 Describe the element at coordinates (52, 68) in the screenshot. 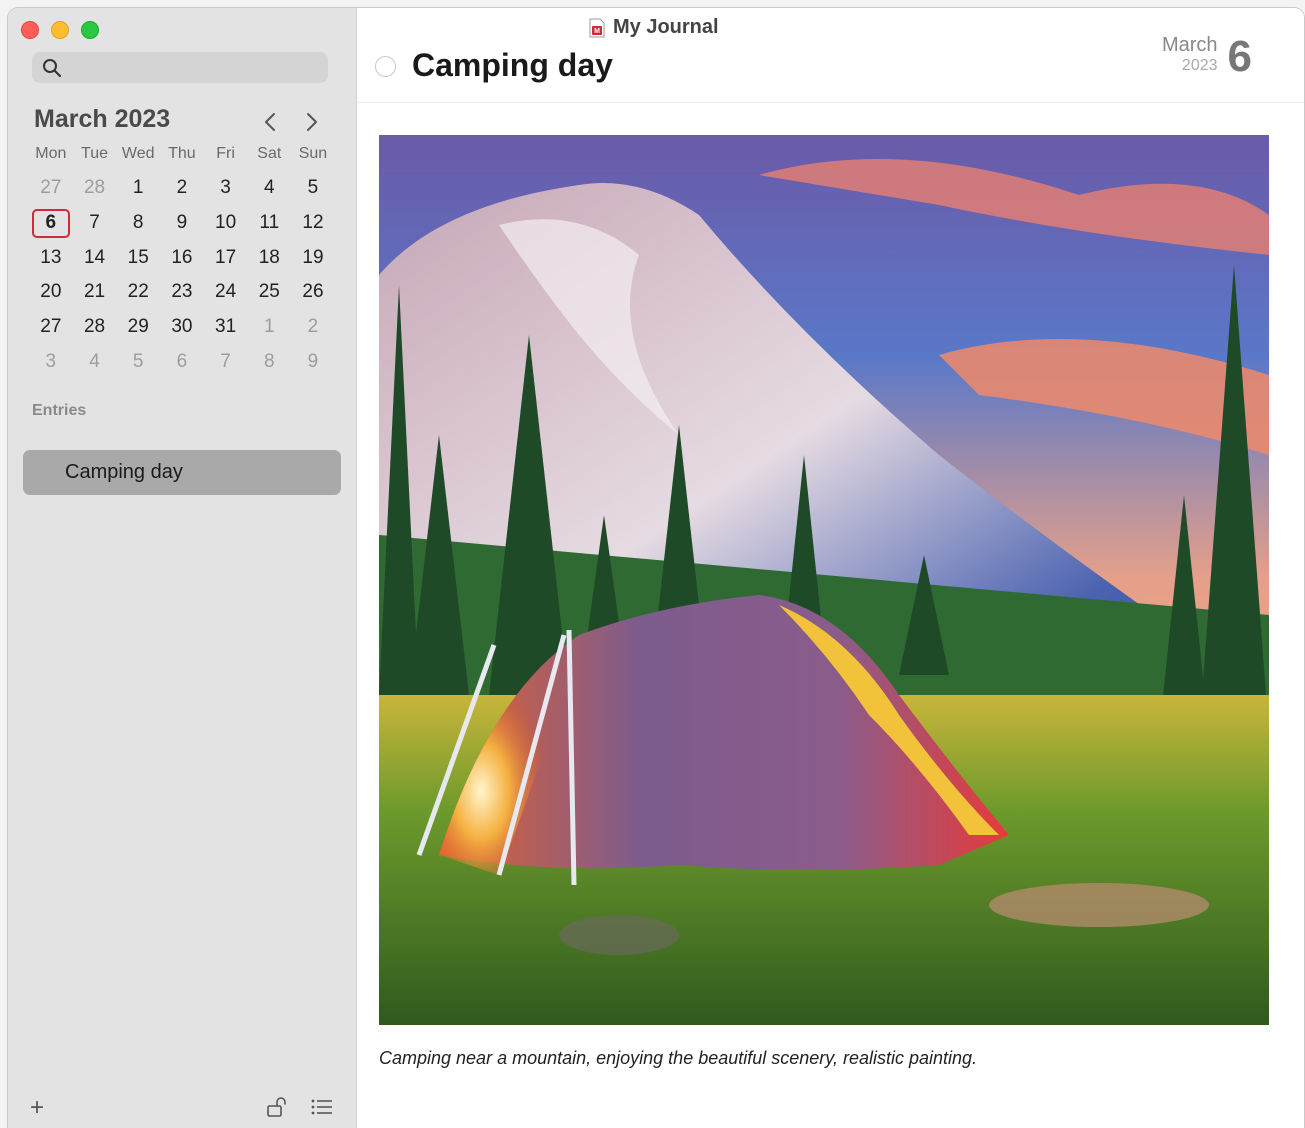

I see `search-icon` at that location.